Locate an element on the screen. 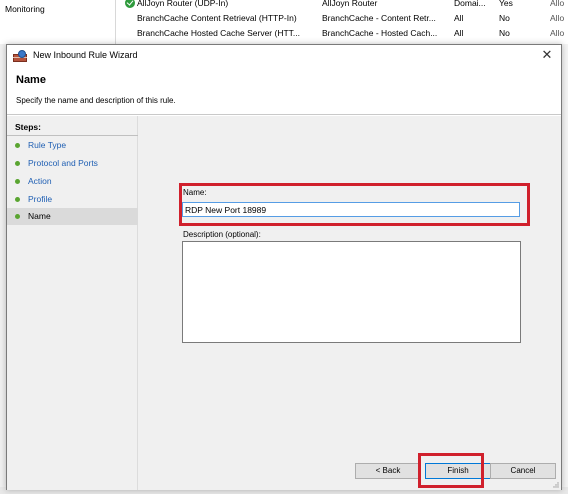 The width and height of the screenshot is (568, 494). resize-grip-icon is located at coordinates (555, 484).